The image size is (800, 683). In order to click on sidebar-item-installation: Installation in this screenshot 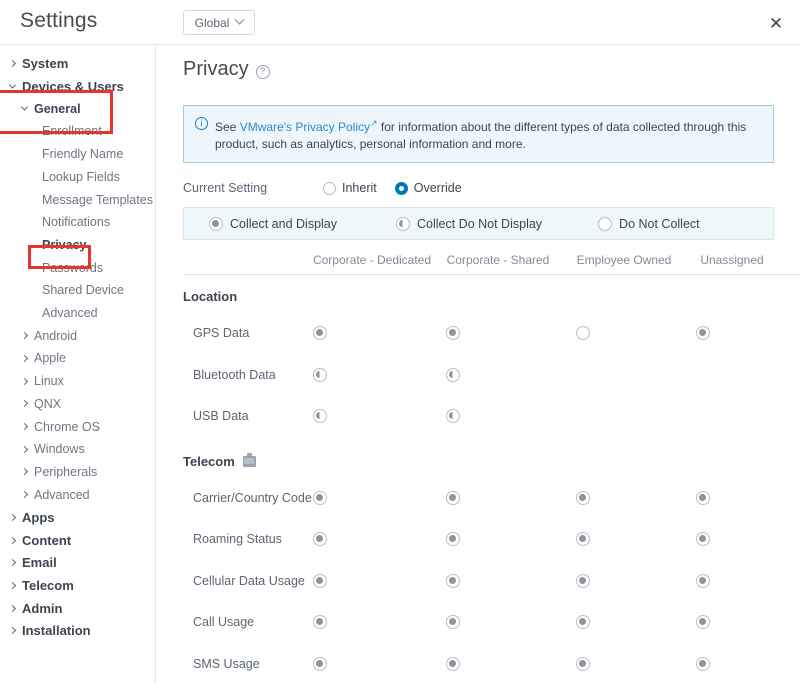, I will do `click(77, 631)`.